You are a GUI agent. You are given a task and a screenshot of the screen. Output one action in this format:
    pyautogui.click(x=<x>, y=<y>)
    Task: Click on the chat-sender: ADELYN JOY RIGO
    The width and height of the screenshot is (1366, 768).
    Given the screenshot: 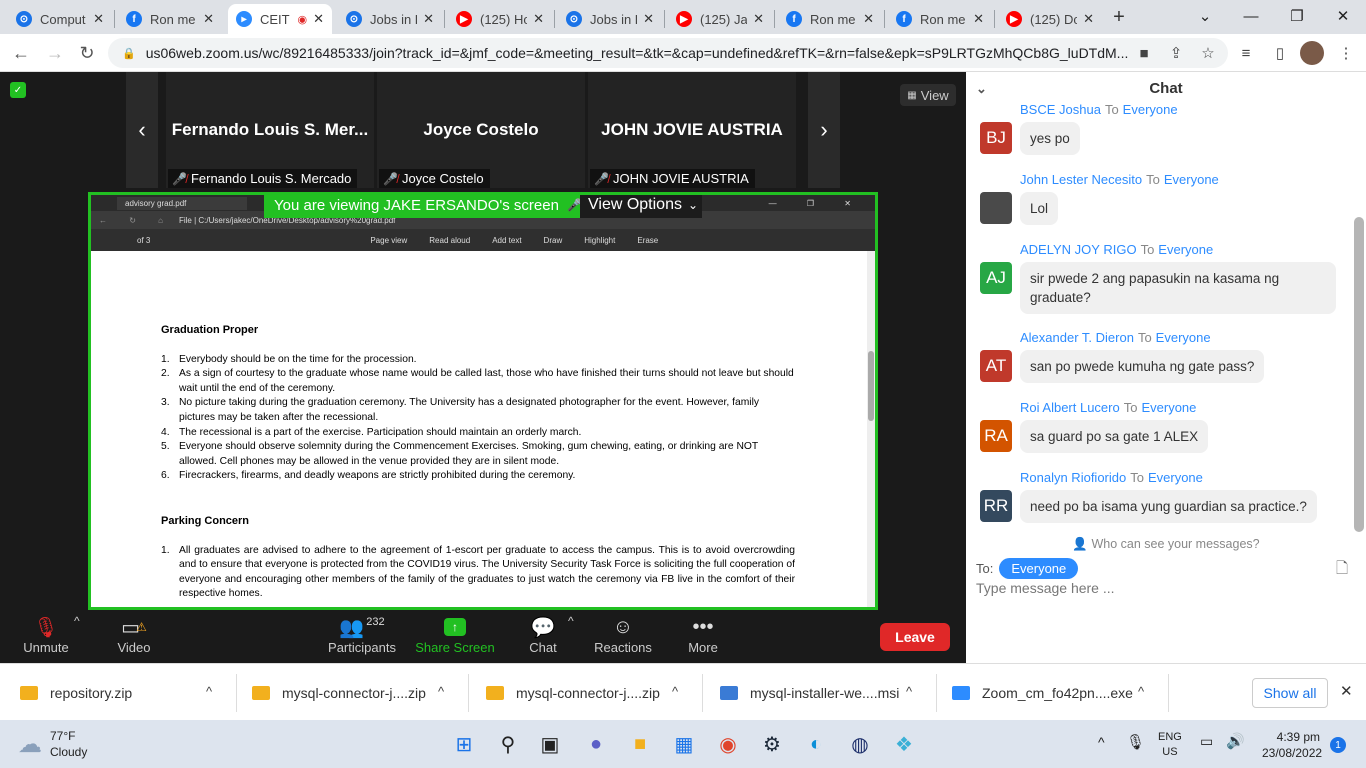 What is the action you would take?
    pyautogui.click(x=1078, y=249)
    